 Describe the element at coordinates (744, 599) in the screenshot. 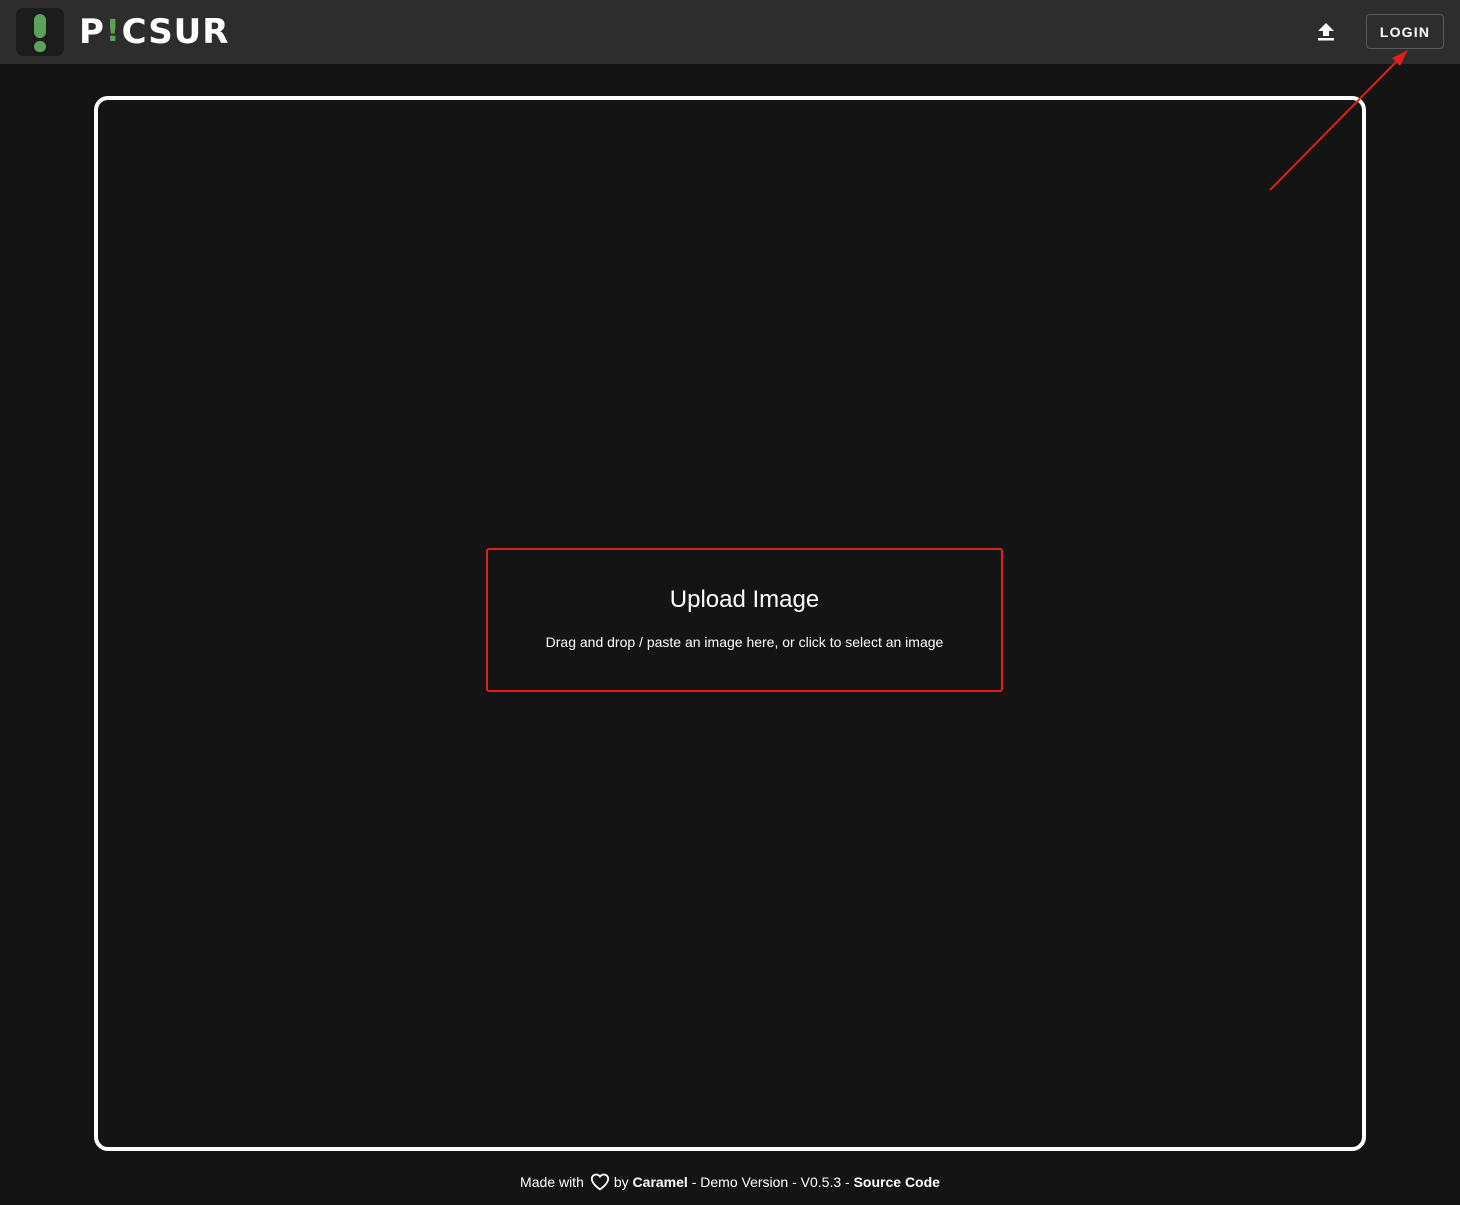

I see `upload-title: Upload Image` at that location.